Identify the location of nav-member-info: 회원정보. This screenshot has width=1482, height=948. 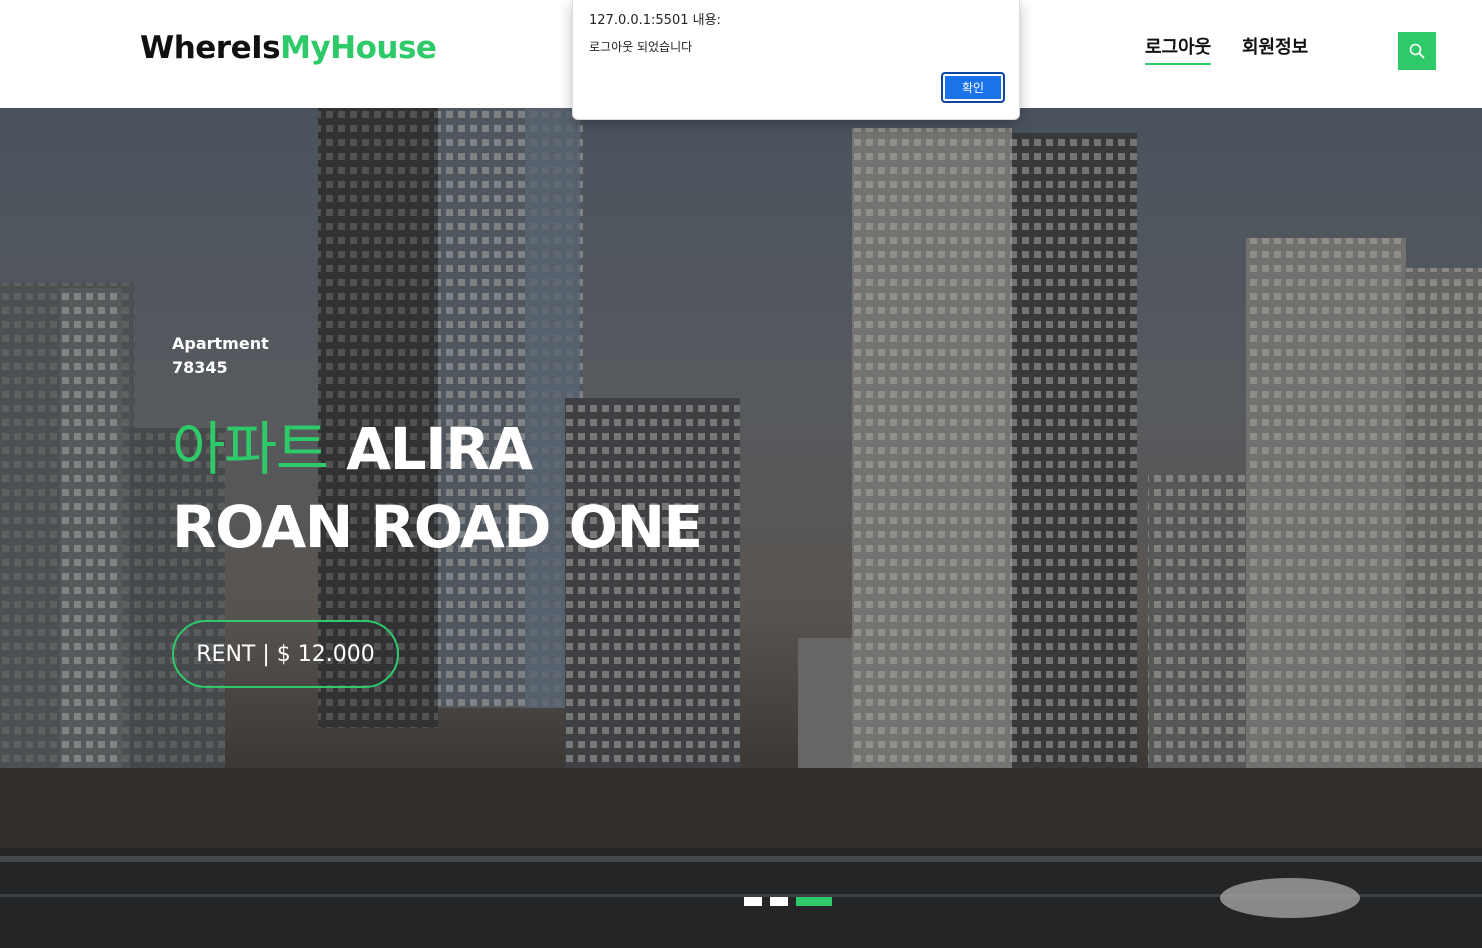
(1275, 48).